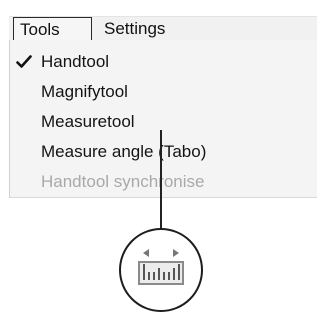 This screenshot has height=312, width=325. I want to click on menu-bar: Tools Settings, so click(163, 28).